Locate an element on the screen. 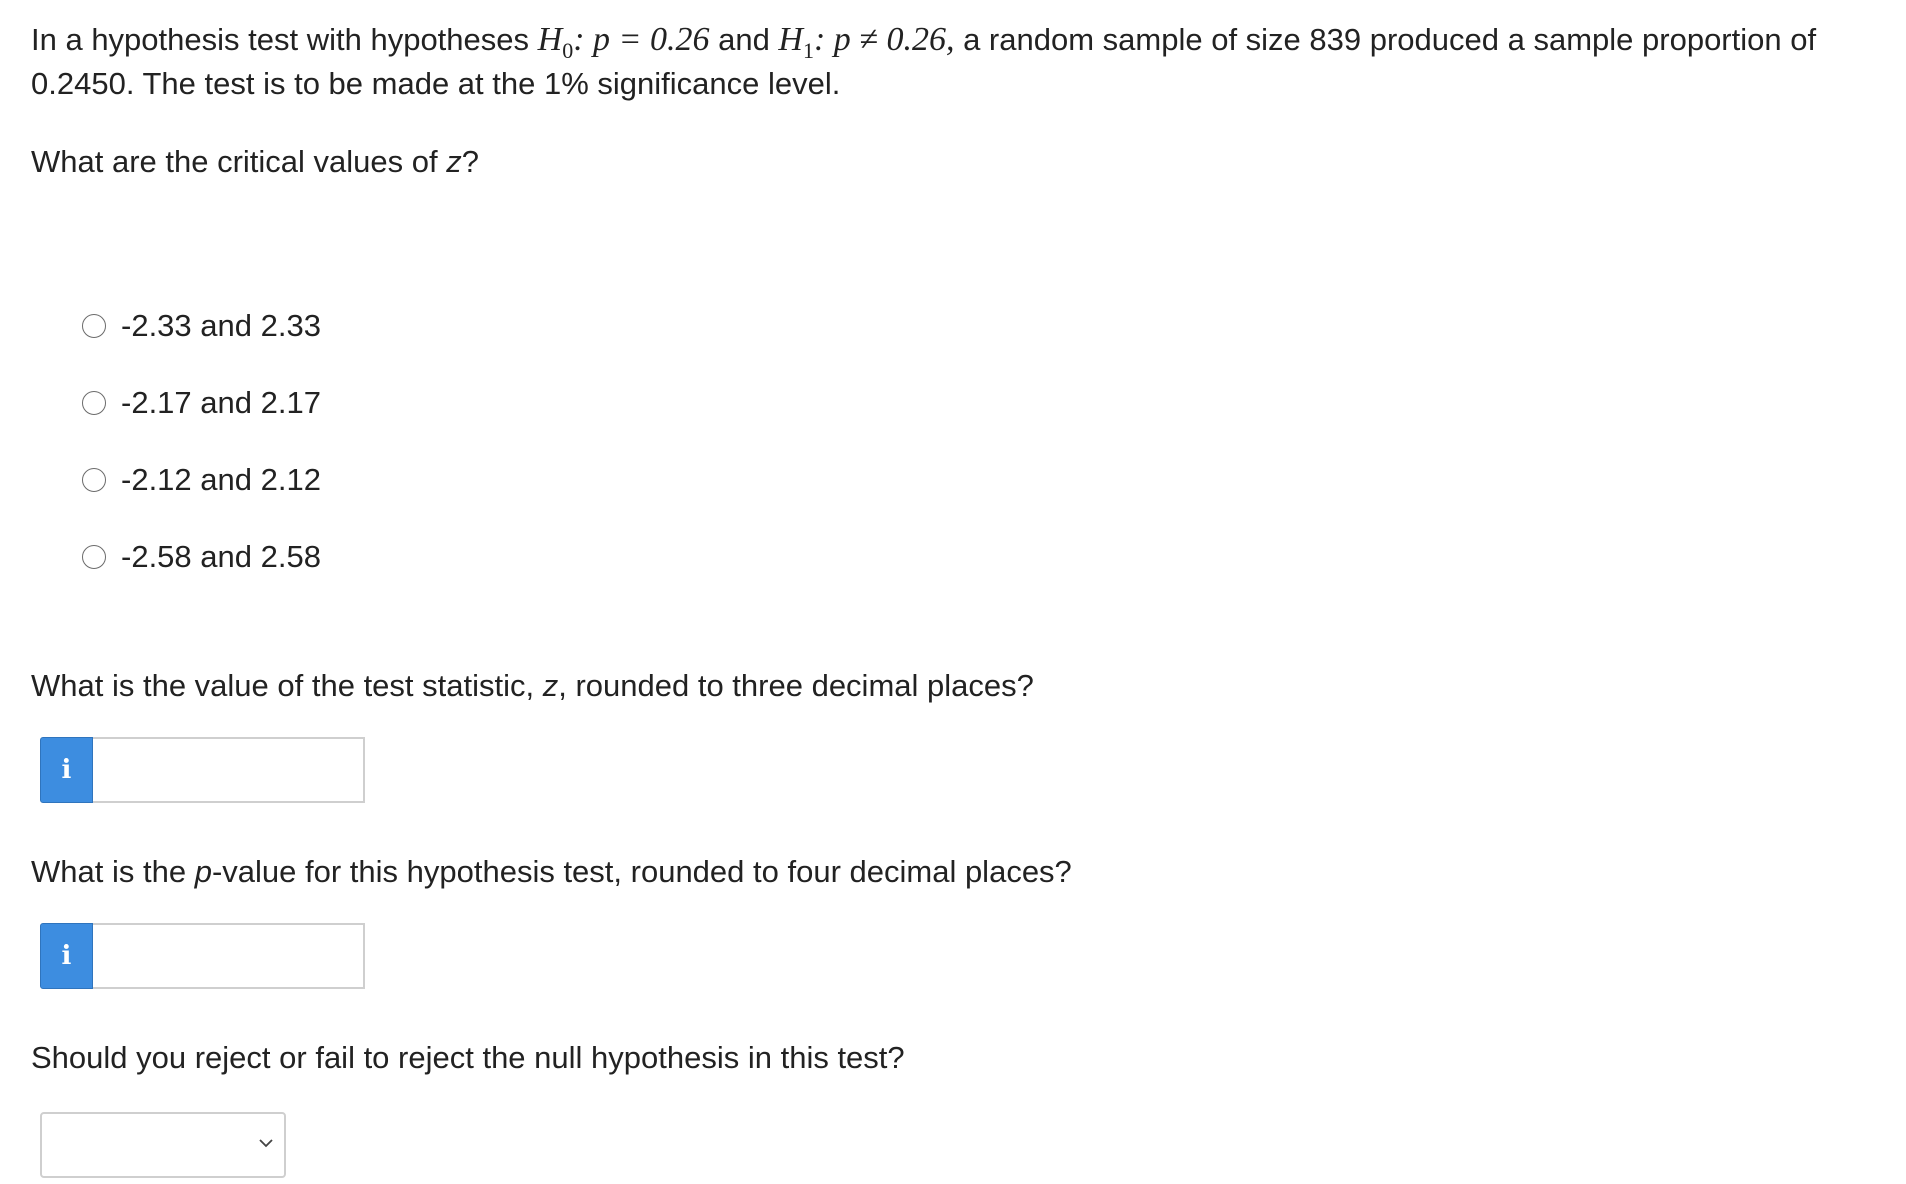 The width and height of the screenshot is (1906, 1184). option-2: -2.17 and 2.17 is located at coordinates (201, 403).